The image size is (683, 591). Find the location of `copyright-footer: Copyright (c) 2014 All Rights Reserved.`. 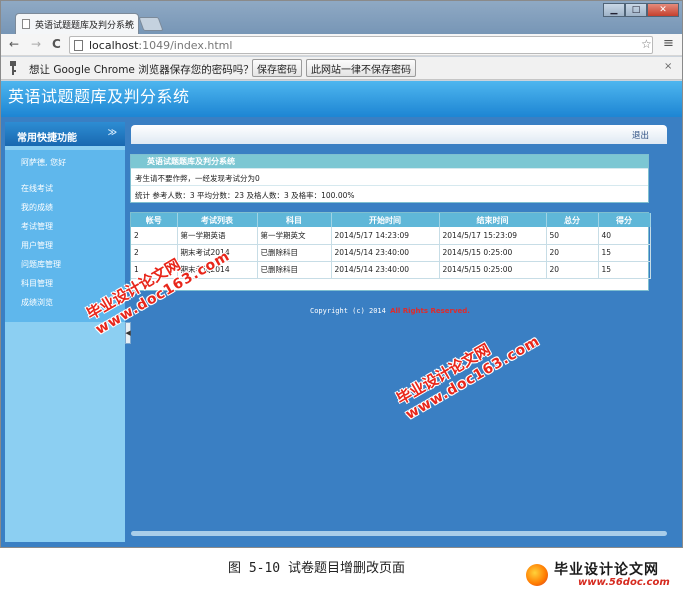

copyright-footer: Copyright (c) 2014 All Rights Reserved. is located at coordinates (390, 311).